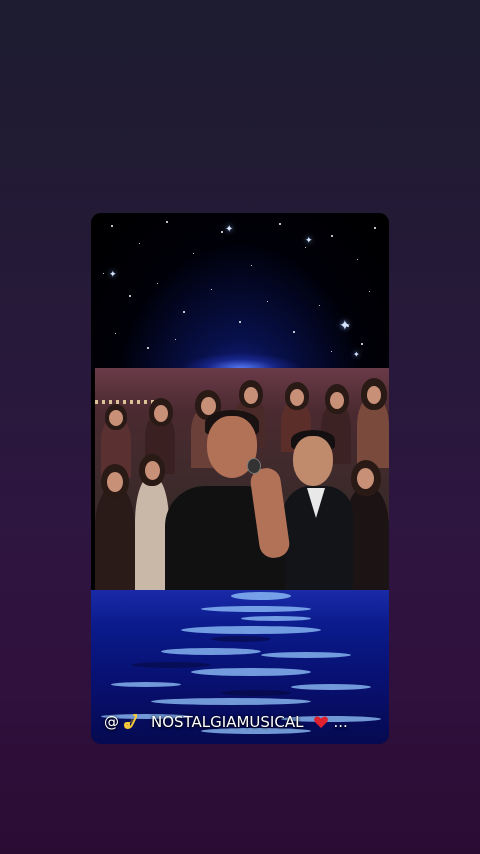 This screenshot has height=854, width=480. Describe the element at coordinates (321, 722) in the screenshot. I see `red-heart-icon` at that location.